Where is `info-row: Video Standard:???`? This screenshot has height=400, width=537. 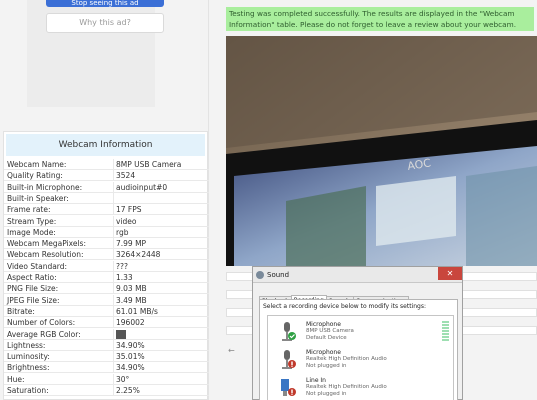 info-row: Video Standard:??? is located at coordinates (106, 266).